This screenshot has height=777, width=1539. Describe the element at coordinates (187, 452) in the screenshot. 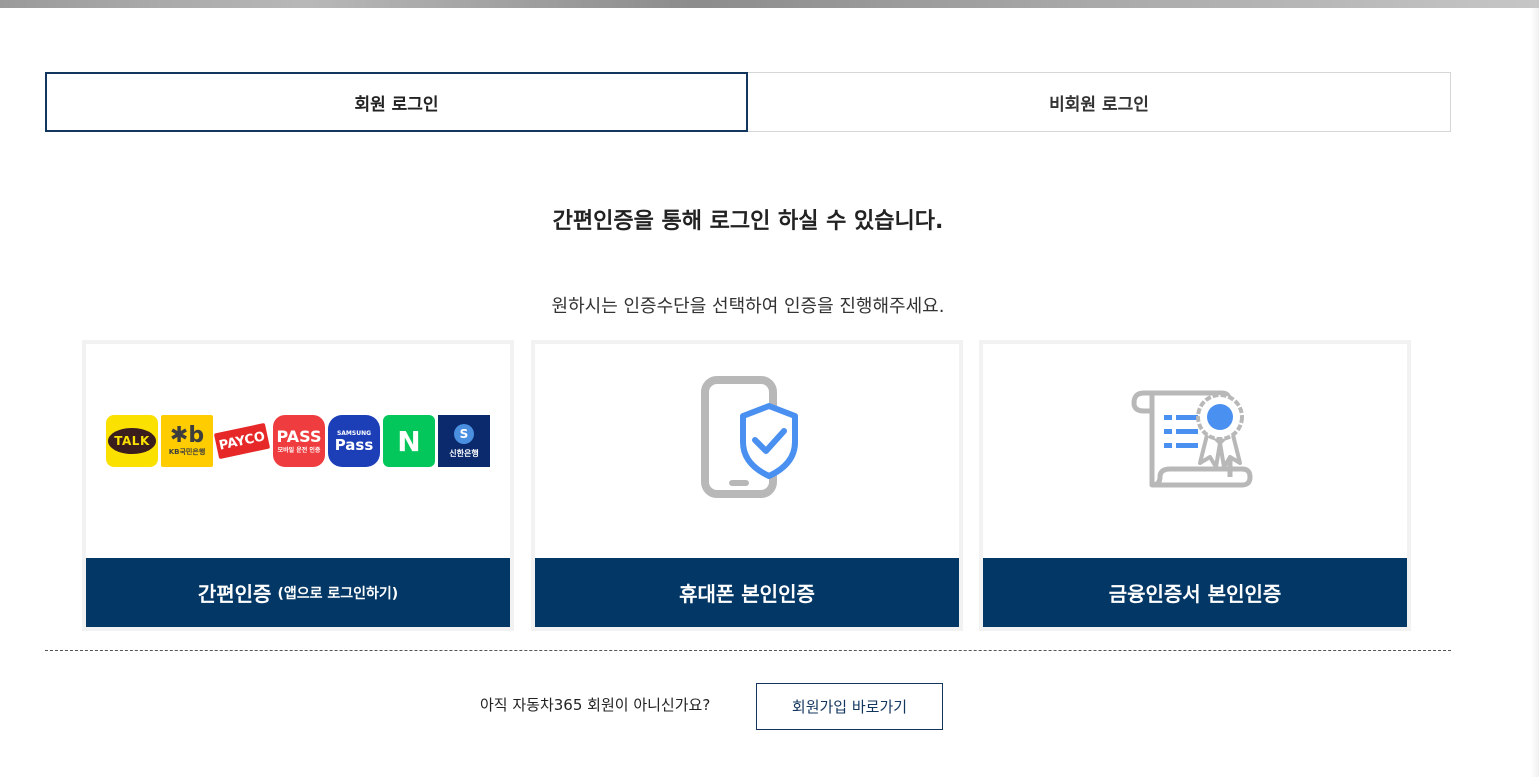

I see `kb-text: KB국민은행` at that location.